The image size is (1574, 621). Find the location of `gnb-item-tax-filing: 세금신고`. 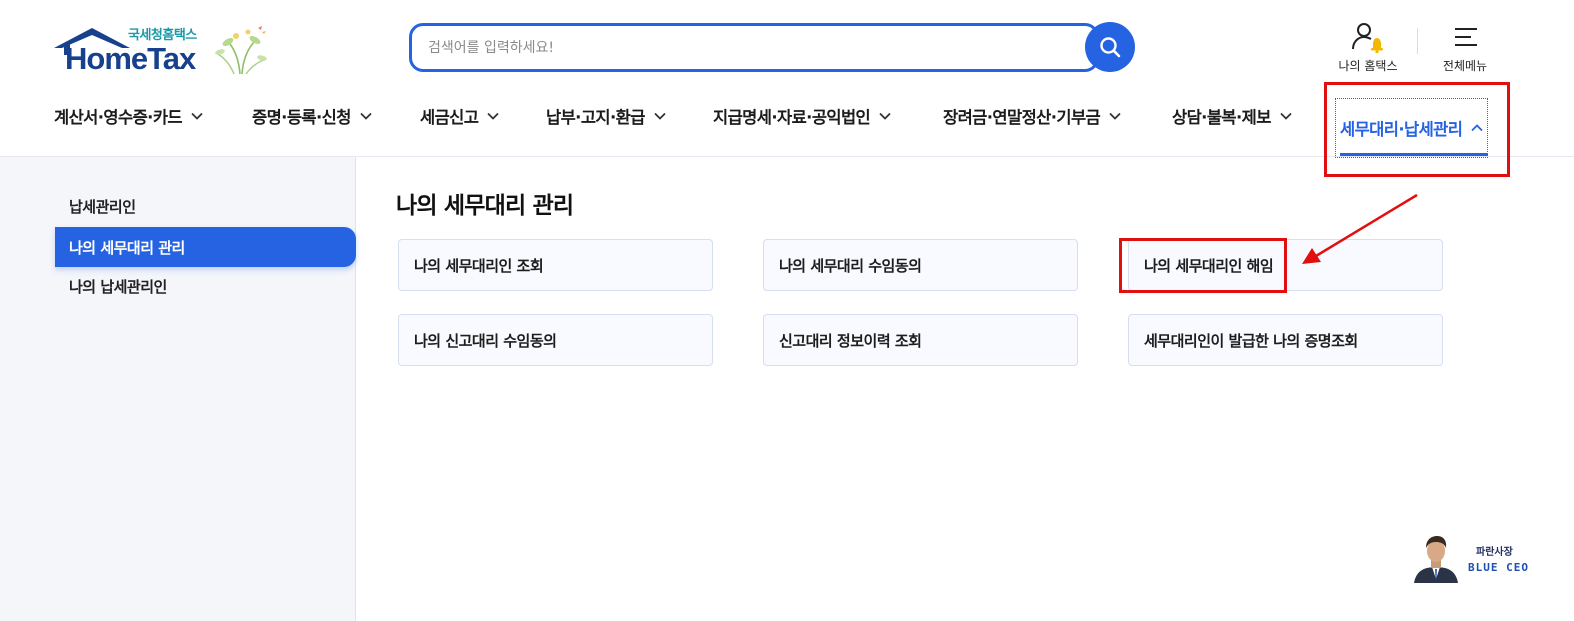

gnb-item-tax-filing: 세금신고 is located at coordinates (459, 116).